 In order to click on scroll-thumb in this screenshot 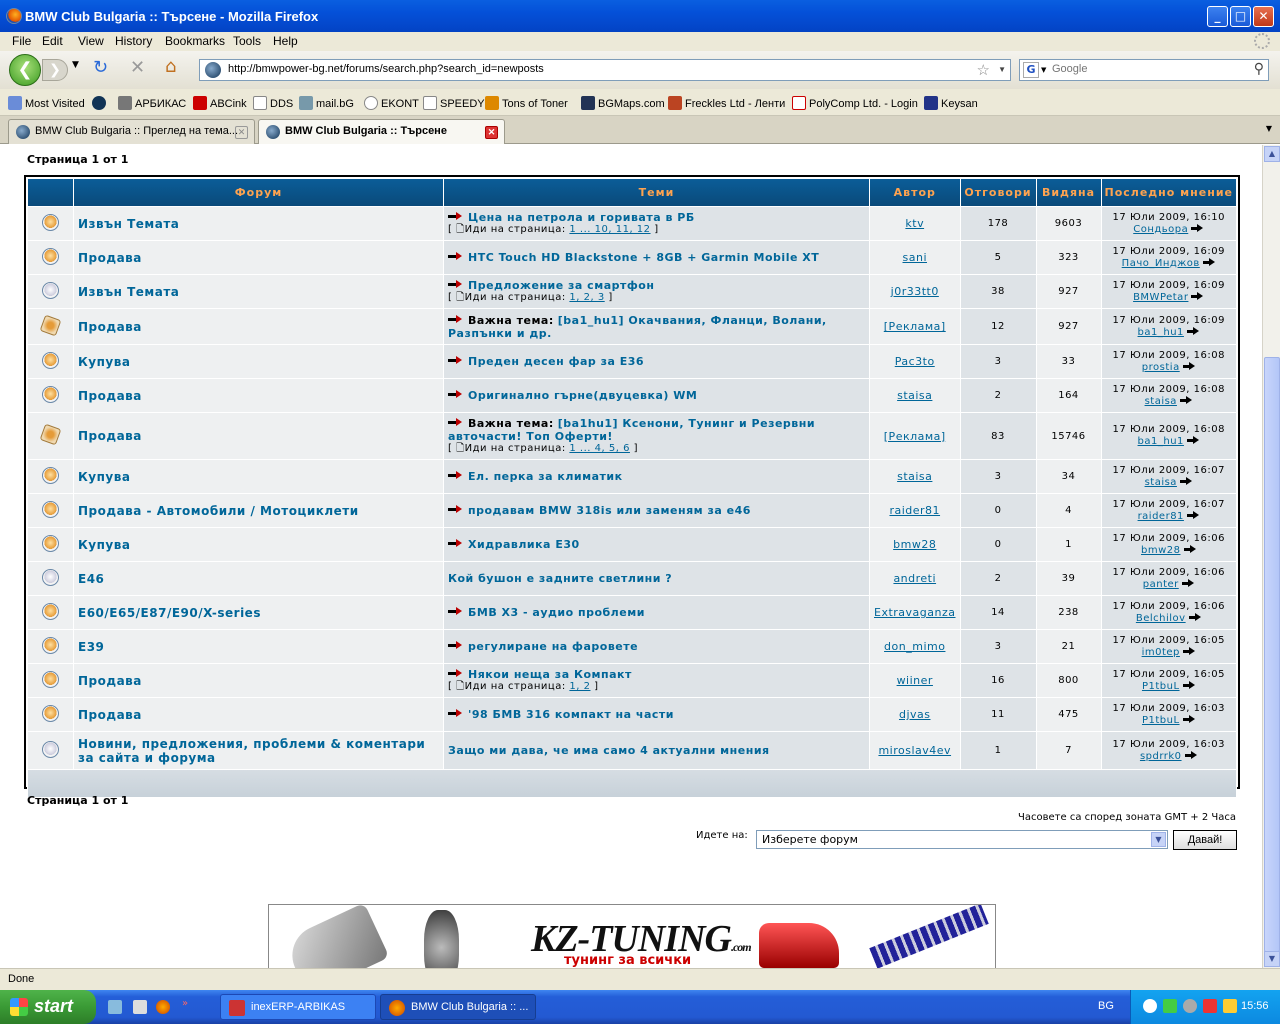, I will do `click(1272, 654)`.